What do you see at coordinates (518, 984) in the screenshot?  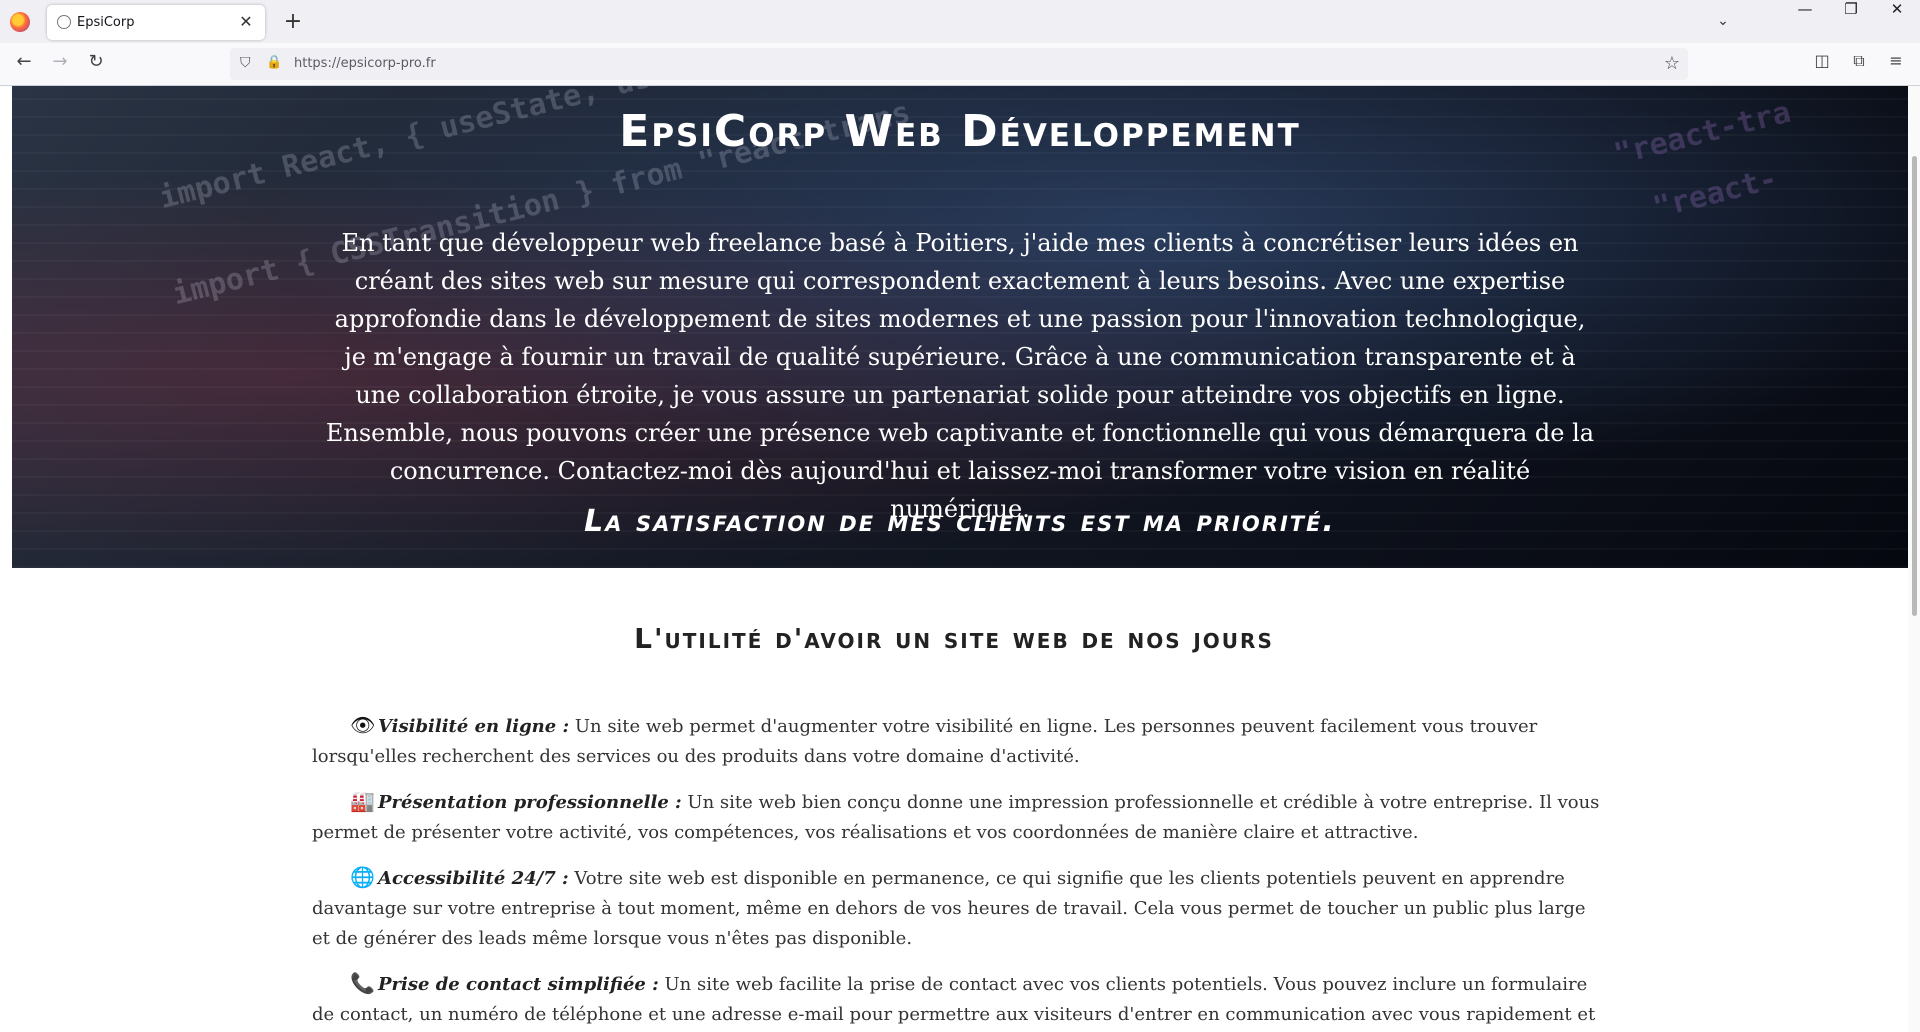 I see `feature-label: Prise de contact simplifiée :` at bounding box center [518, 984].